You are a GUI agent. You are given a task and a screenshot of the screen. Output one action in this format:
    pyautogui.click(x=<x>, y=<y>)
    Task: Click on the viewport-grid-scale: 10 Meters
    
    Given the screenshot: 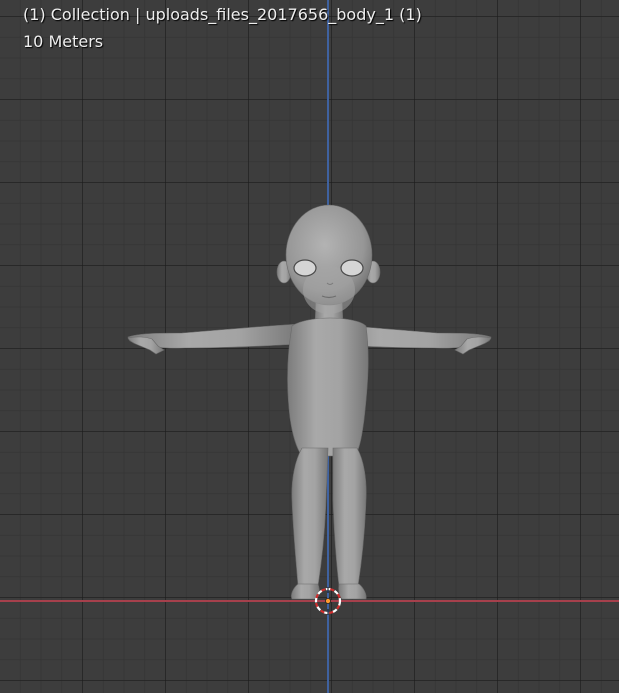 What is the action you would take?
    pyautogui.click(x=63, y=41)
    